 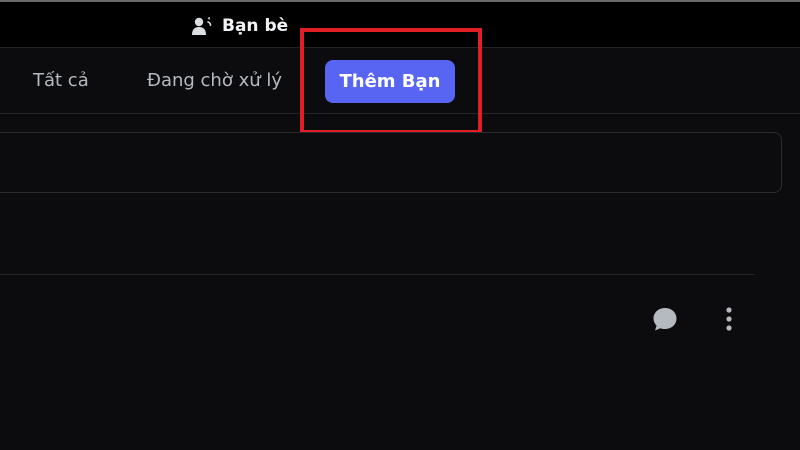 I want to click on message-bubble-icon, so click(x=665, y=321).